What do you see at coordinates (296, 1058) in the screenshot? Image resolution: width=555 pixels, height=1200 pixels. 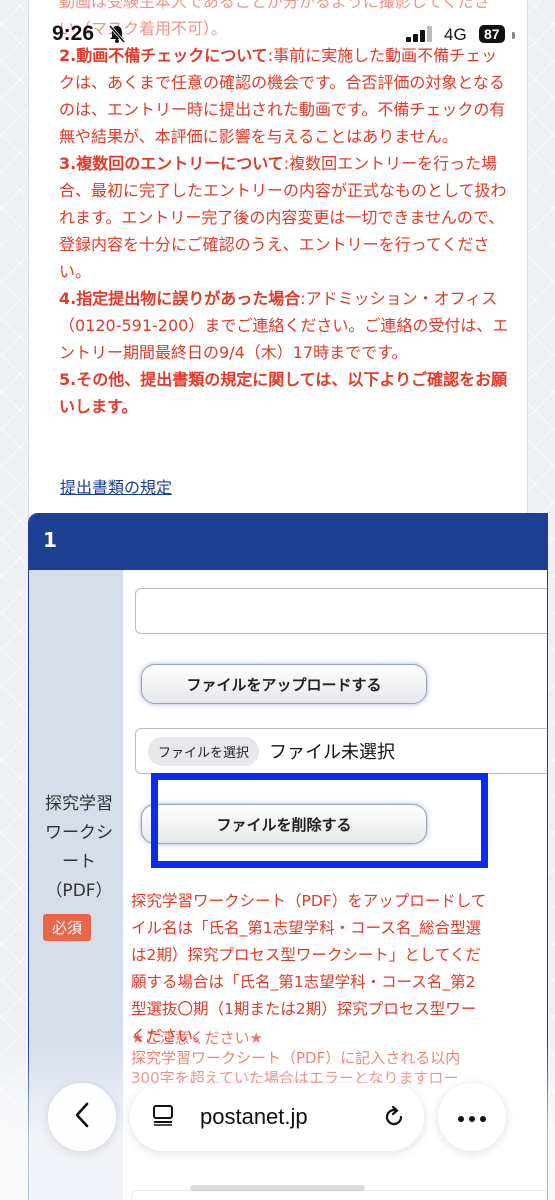 I see `caution-line: 探究学習ワークシート（PDF）に記入される以内` at bounding box center [296, 1058].